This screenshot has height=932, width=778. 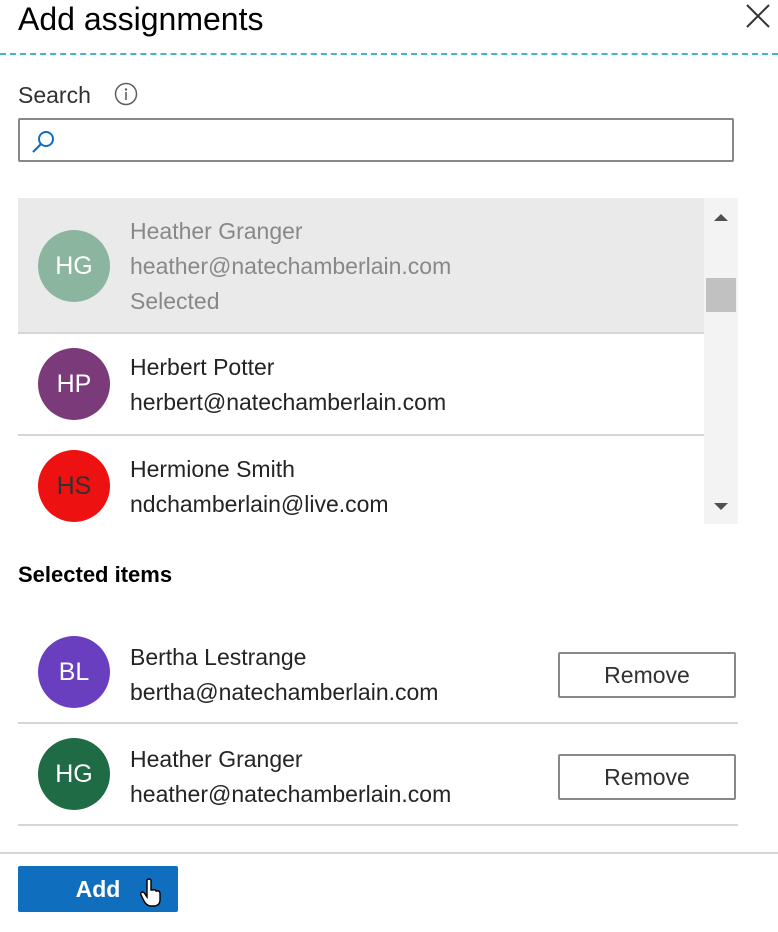 What do you see at coordinates (389, 853) in the screenshot?
I see `footer-divider` at bounding box center [389, 853].